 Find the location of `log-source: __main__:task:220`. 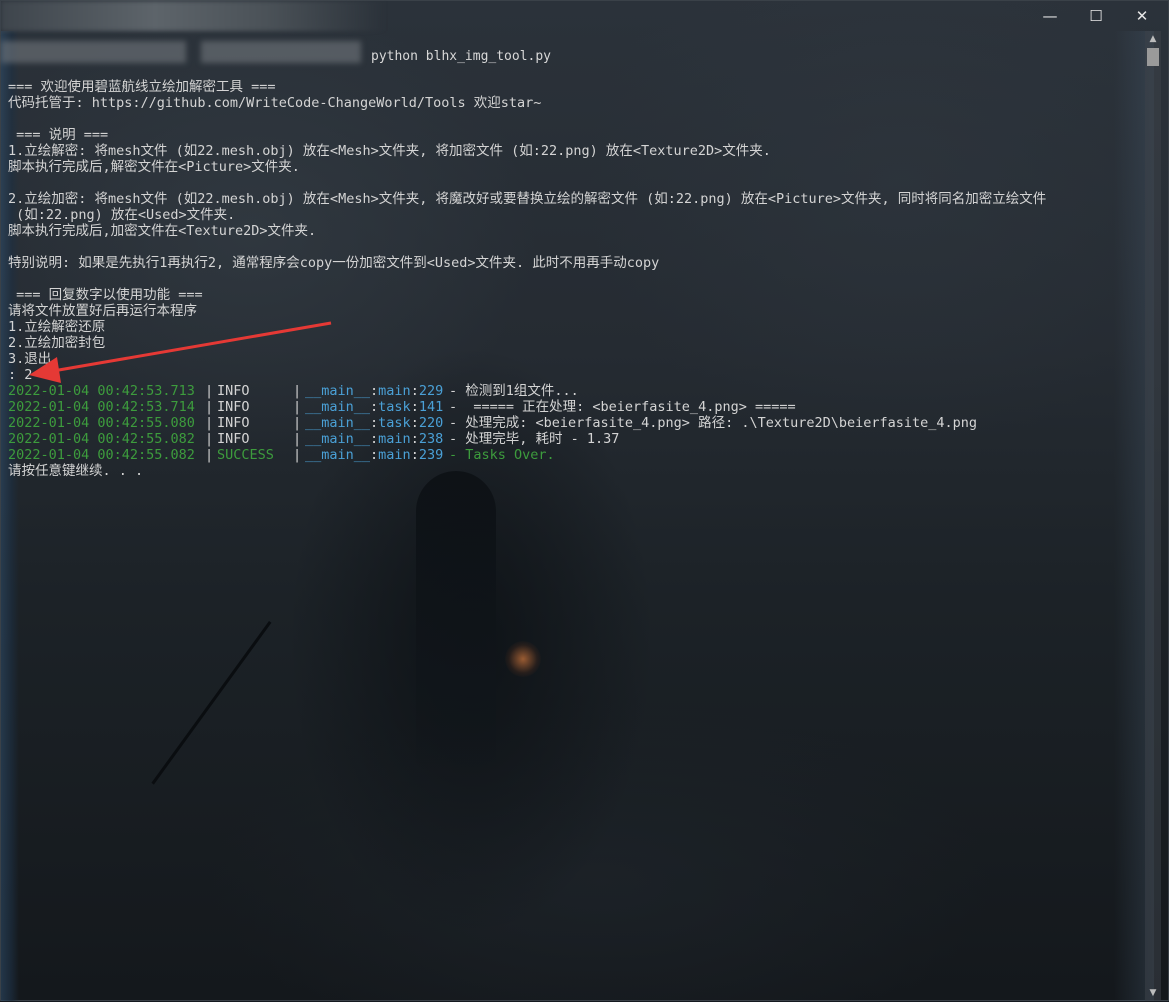

log-source: __main__:task:220 is located at coordinates (374, 423).